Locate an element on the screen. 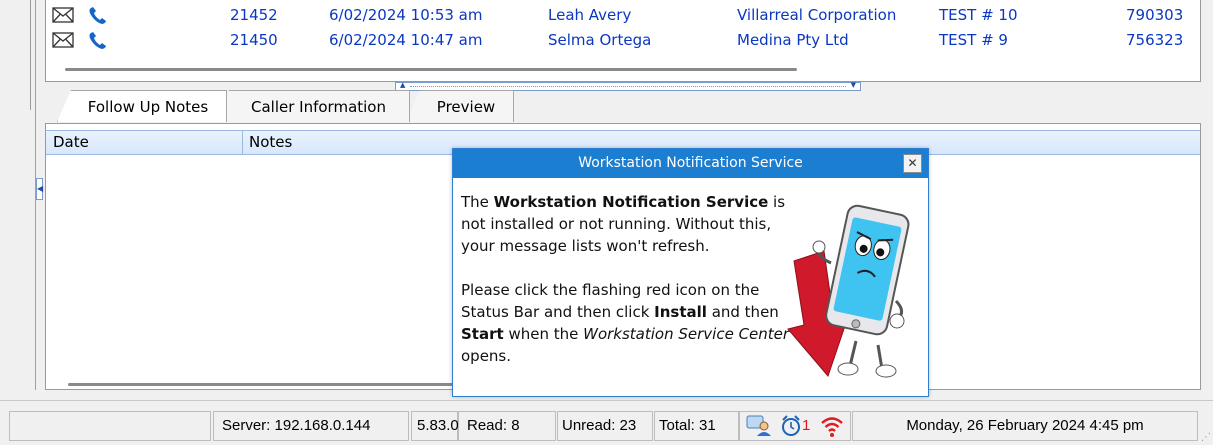  company-name: Villarreal Corporation is located at coordinates (817, 15).